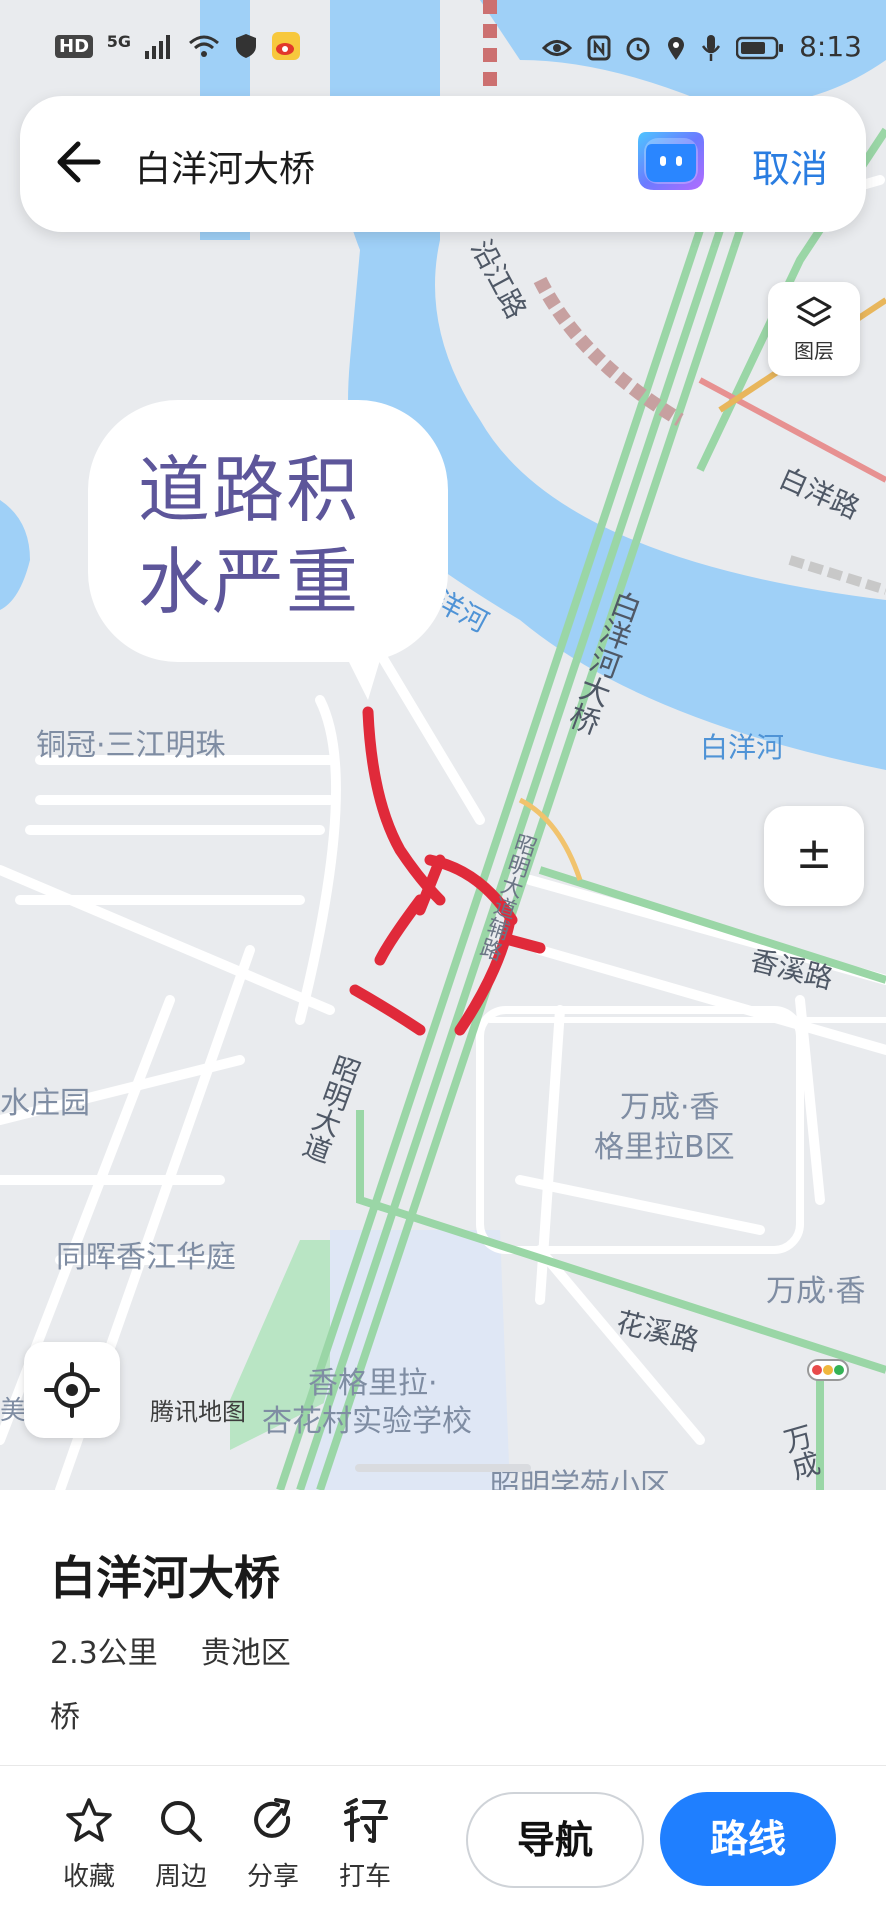 This screenshot has height=1920, width=886. What do you see at coordinates (146, 1257) in the screenshot?
I see `poi-label: 同晖香江华庭` at bounding box center [146, 1257].